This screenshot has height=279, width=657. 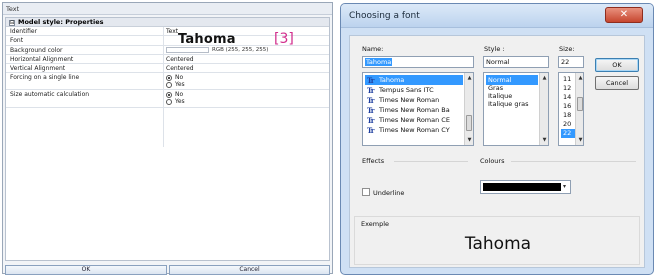 I want to click on effects-divider, so click(x=431, y=161).